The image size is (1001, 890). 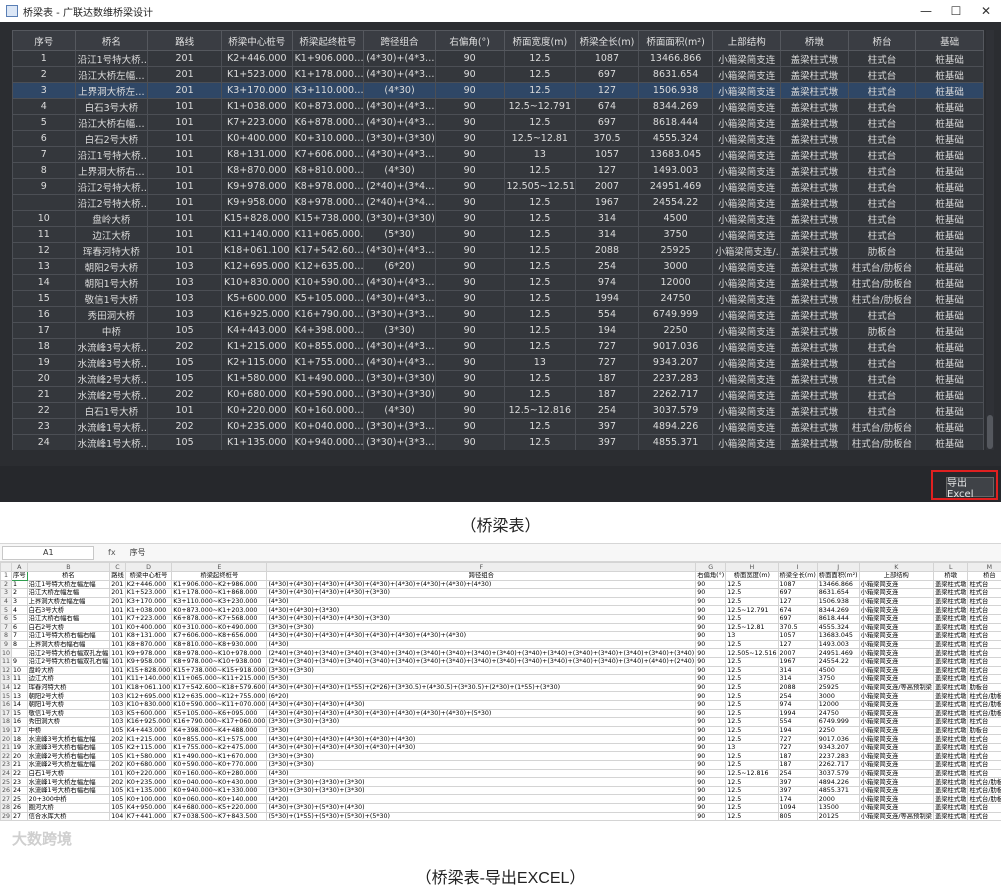 I want to click on grid-cell: 314, so click(x=607, y=234).